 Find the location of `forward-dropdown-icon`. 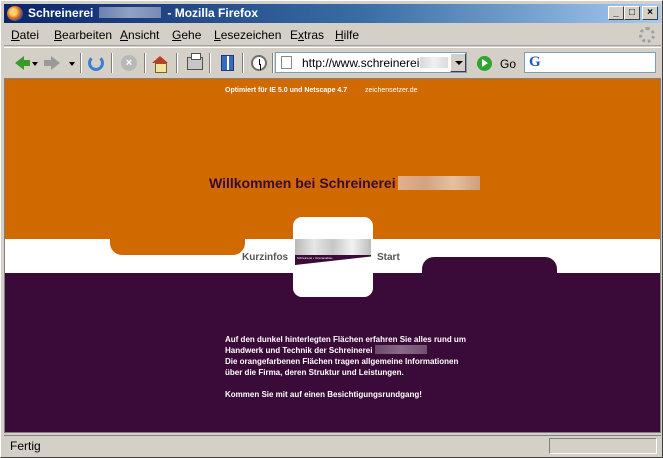

forward-dropdown-icon is located at coordinates (72, 64).